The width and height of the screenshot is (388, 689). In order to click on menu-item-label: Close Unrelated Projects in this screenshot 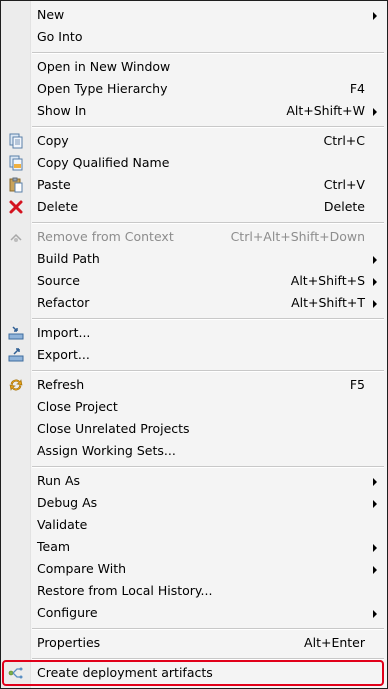, I will do `click(113, 428)`.